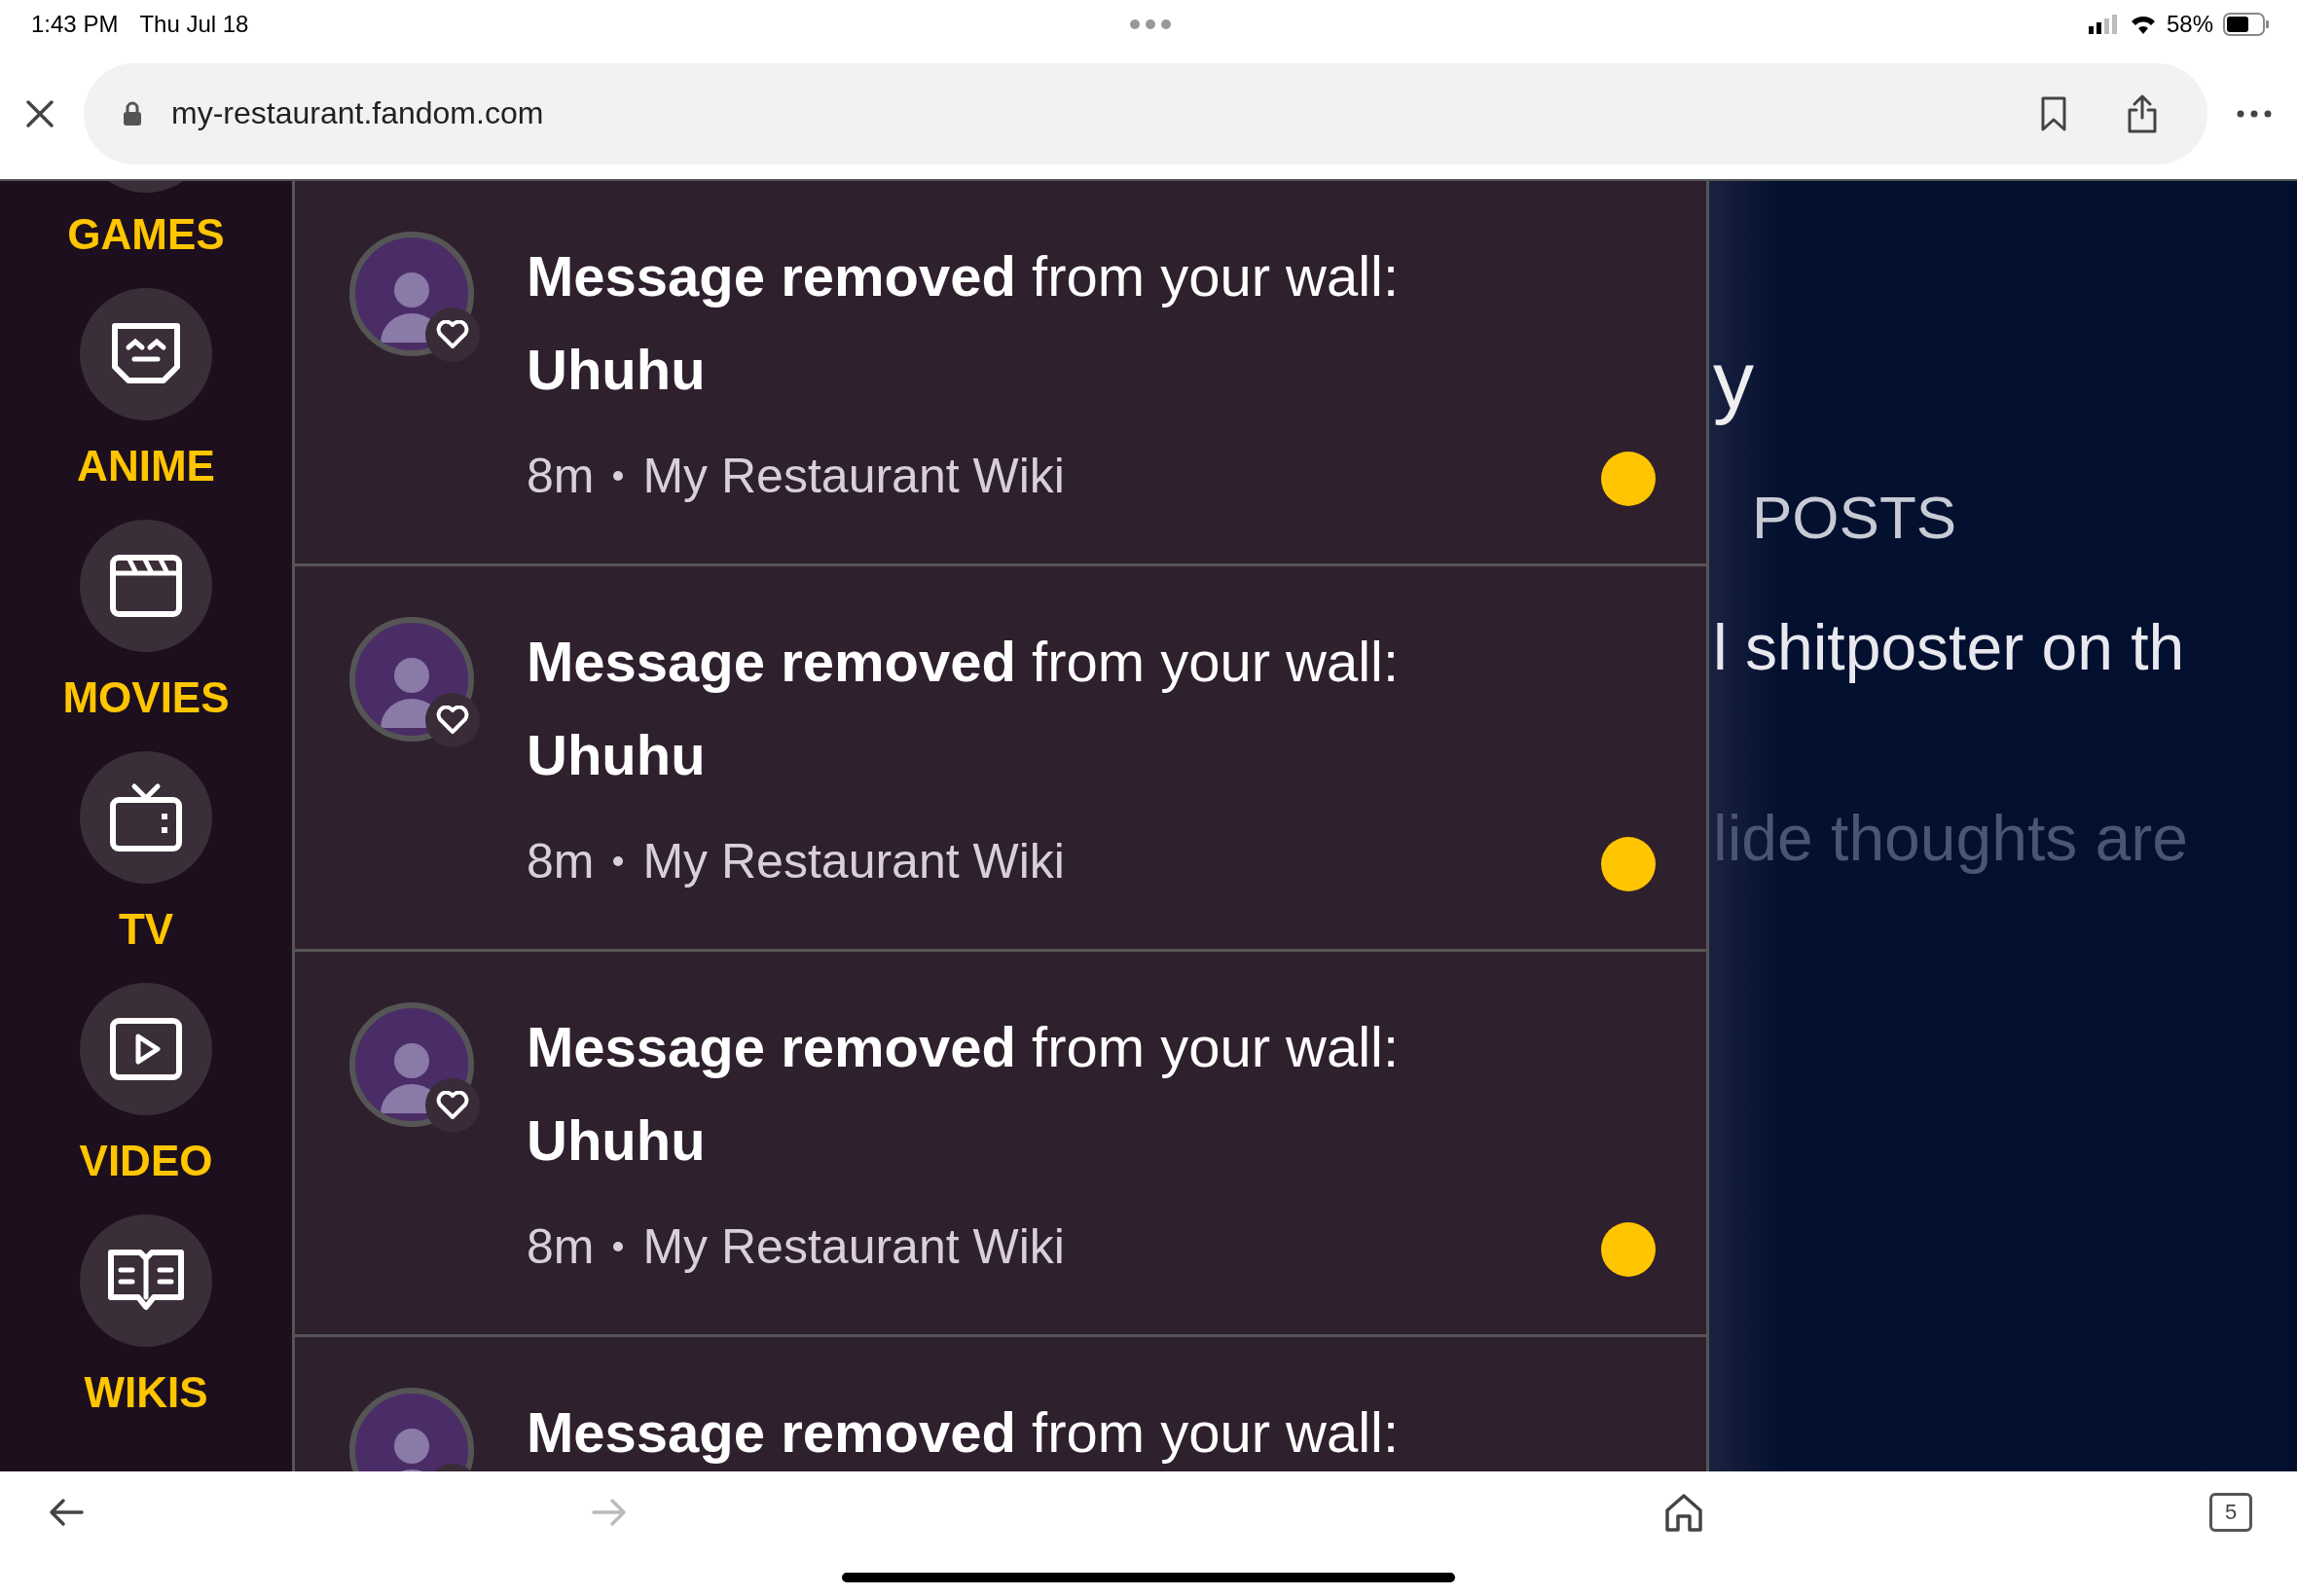 The width and height of the screenshot is (2297, 1596). I want to click on tab-count-button: 5, so click(2230, 1513).